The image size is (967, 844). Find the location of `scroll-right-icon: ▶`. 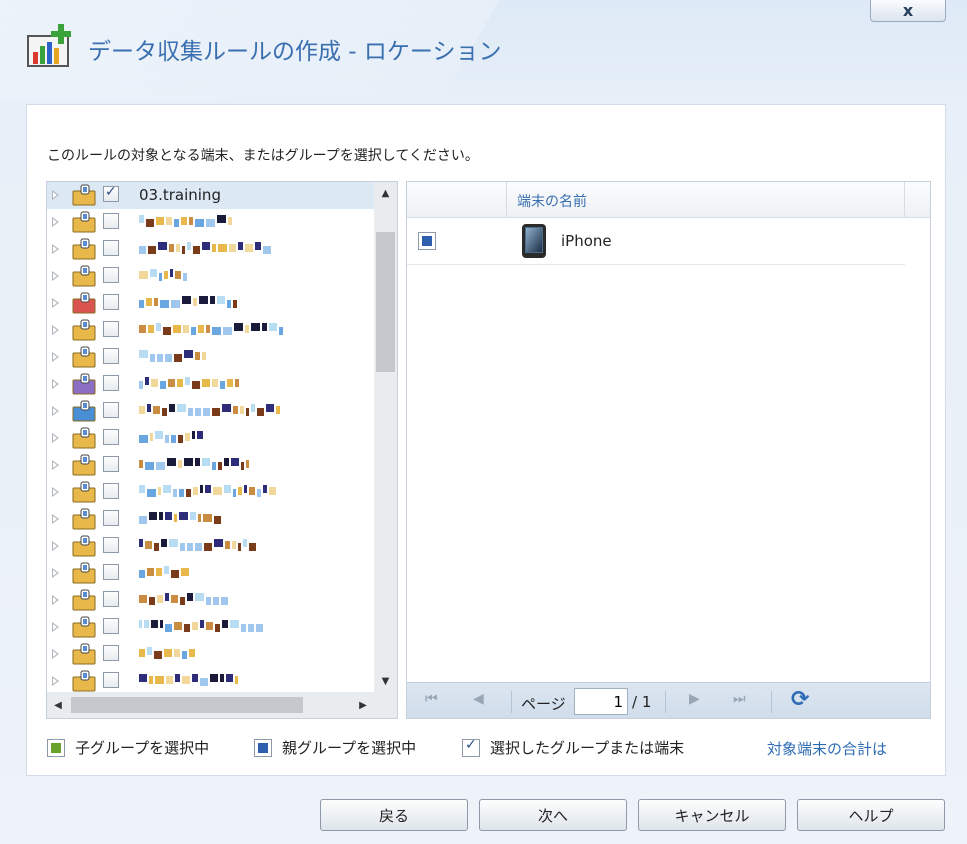

scroll-right-icon: ▶ is located at coordinates (363, 705).